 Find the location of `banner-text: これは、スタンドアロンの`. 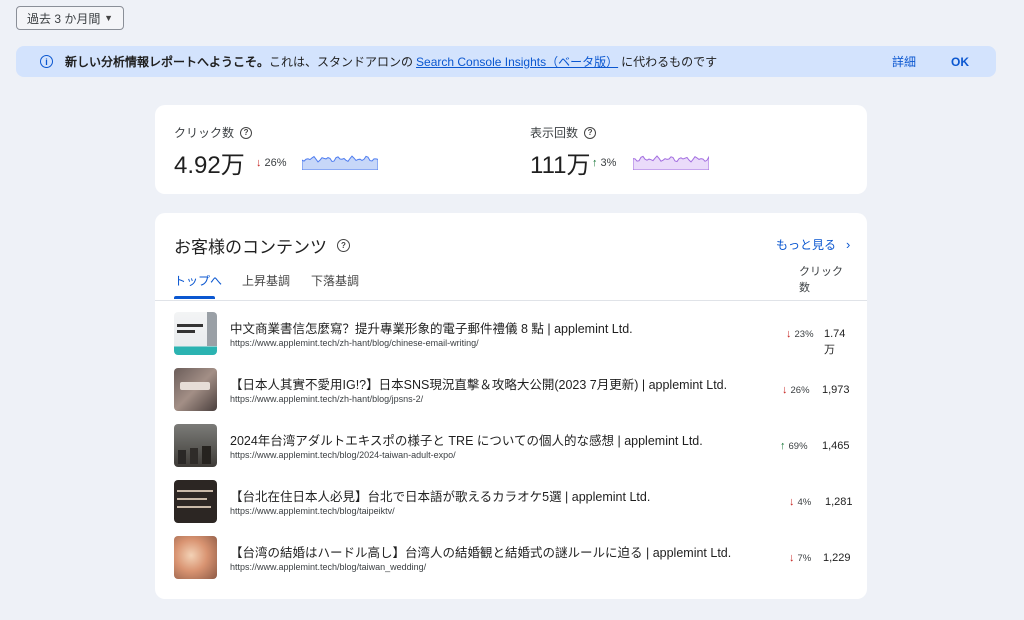

banner-text: これは、スタンドアロンの is located at coordinates (341, 62).